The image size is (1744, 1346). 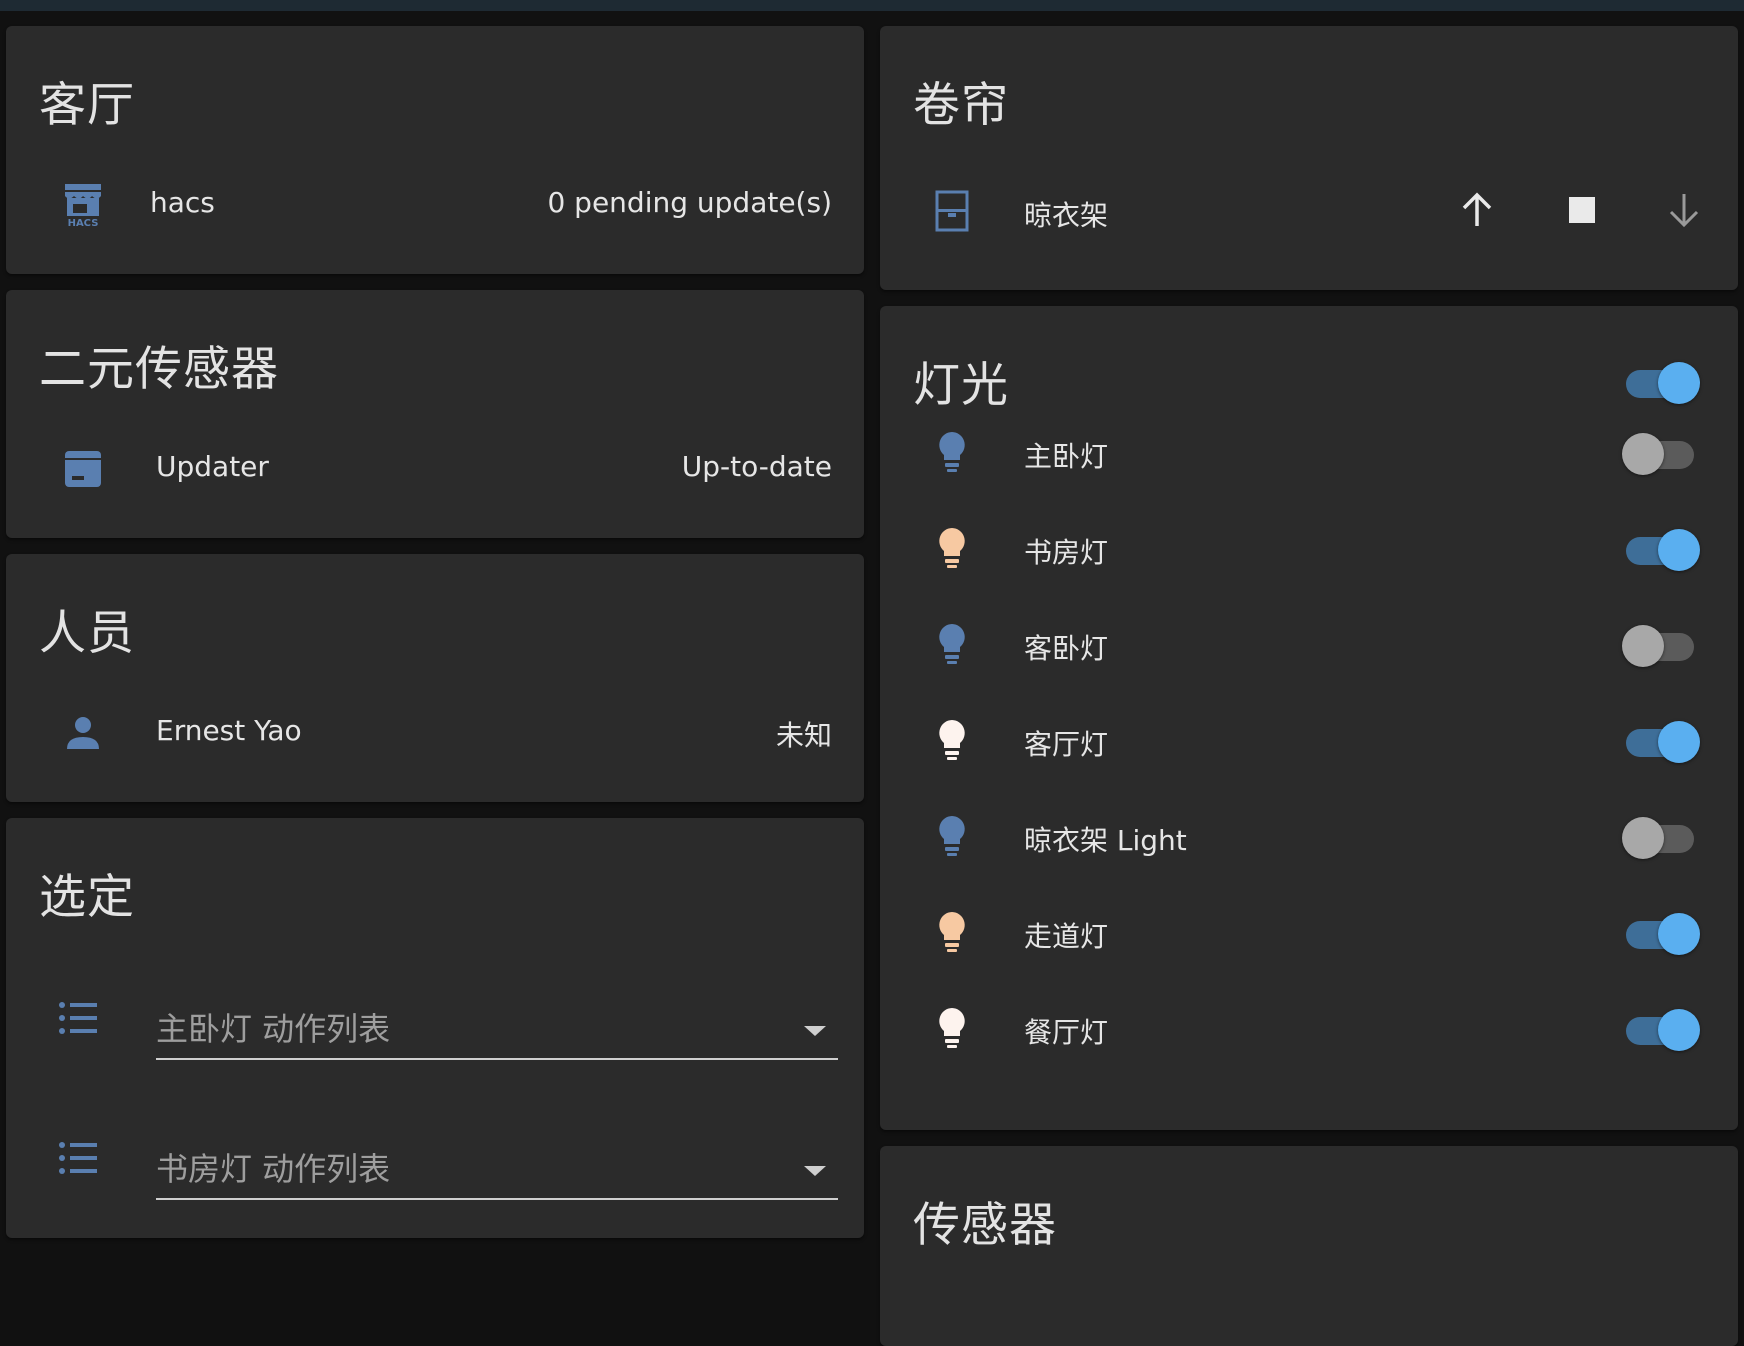 I want to click on card-cover: 卷帘 晾衣架, so click(x=1309, y=158).